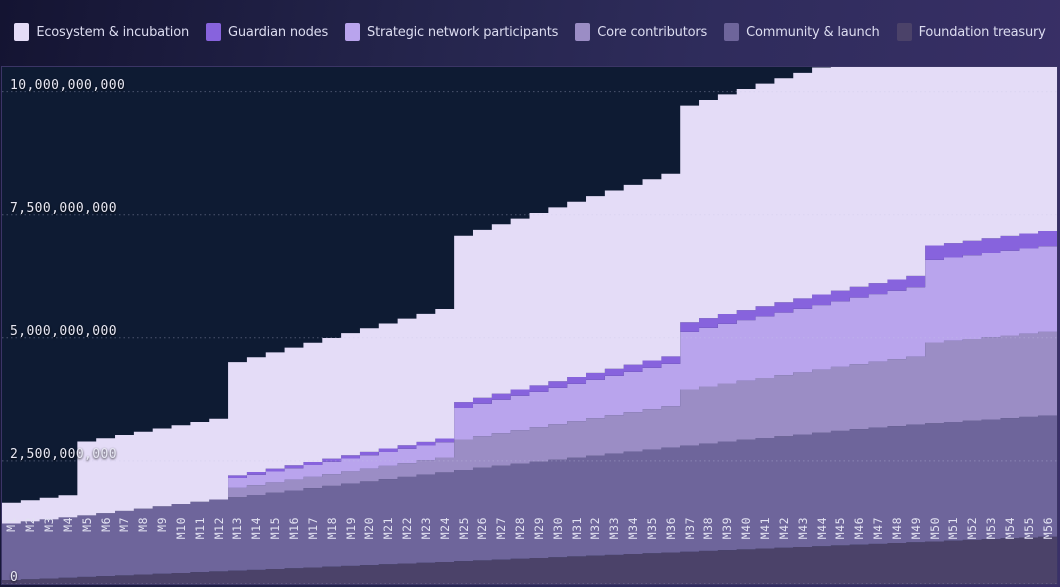 This screenshot has height=587, width=1060. I want to click on x-axis-tick-label: M13, so click(237, 528).